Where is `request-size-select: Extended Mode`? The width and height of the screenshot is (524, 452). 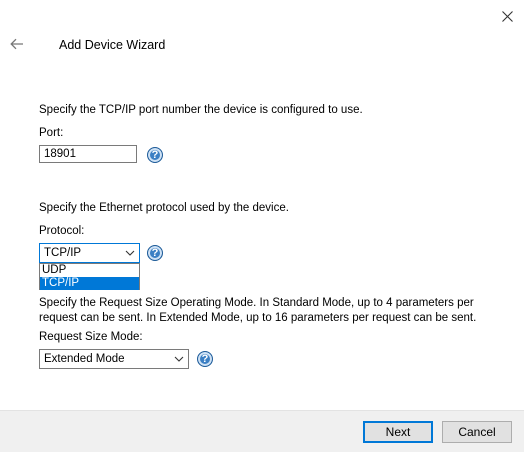 request-size-select: Extended Mode is located at coordinates (114, 359).